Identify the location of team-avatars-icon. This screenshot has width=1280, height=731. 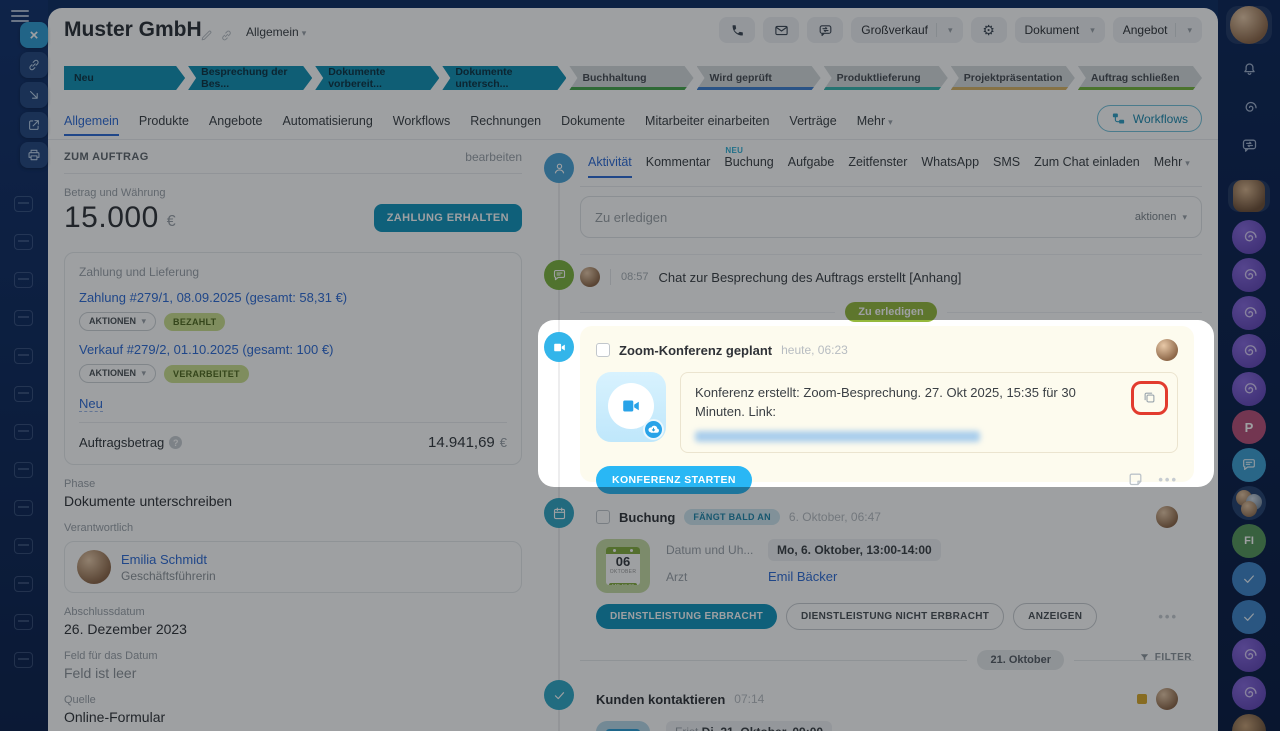
(1249, 503).